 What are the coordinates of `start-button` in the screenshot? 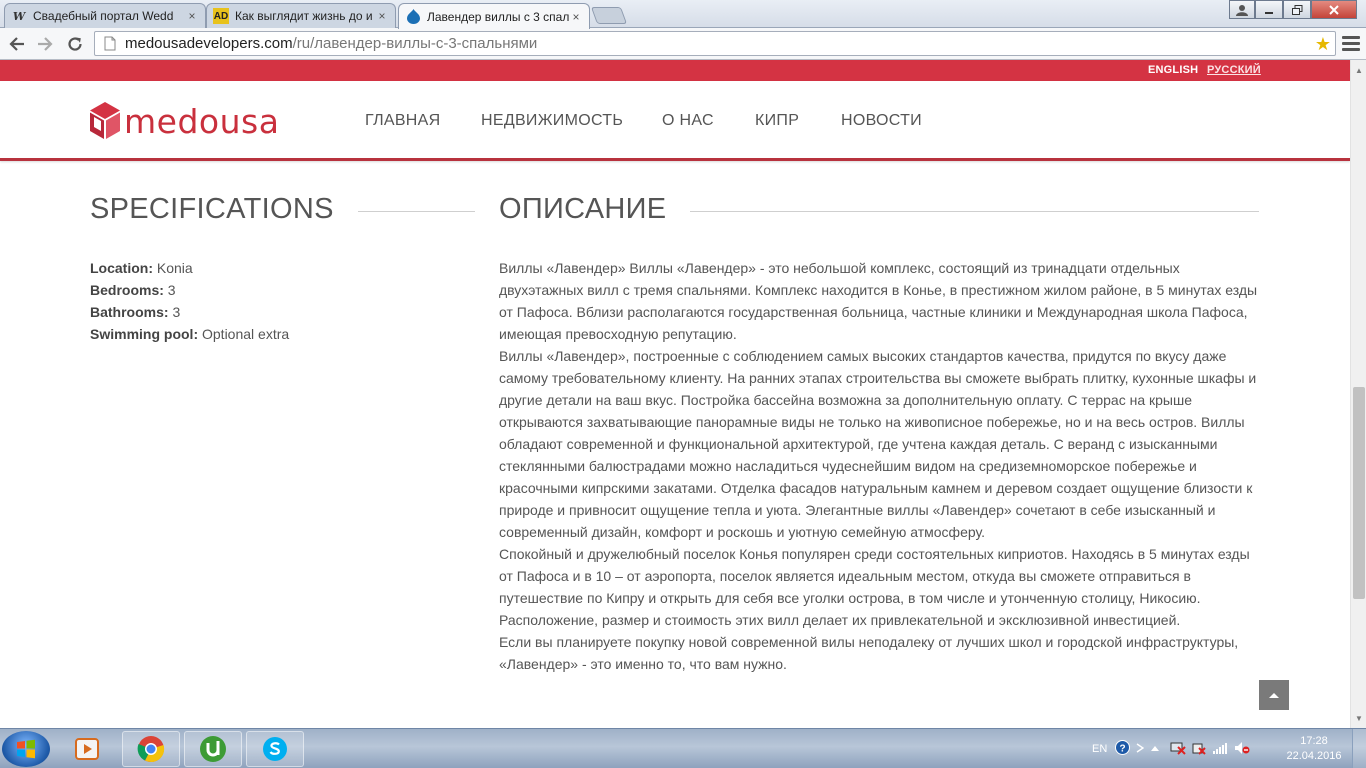 It's located at (26, 749).